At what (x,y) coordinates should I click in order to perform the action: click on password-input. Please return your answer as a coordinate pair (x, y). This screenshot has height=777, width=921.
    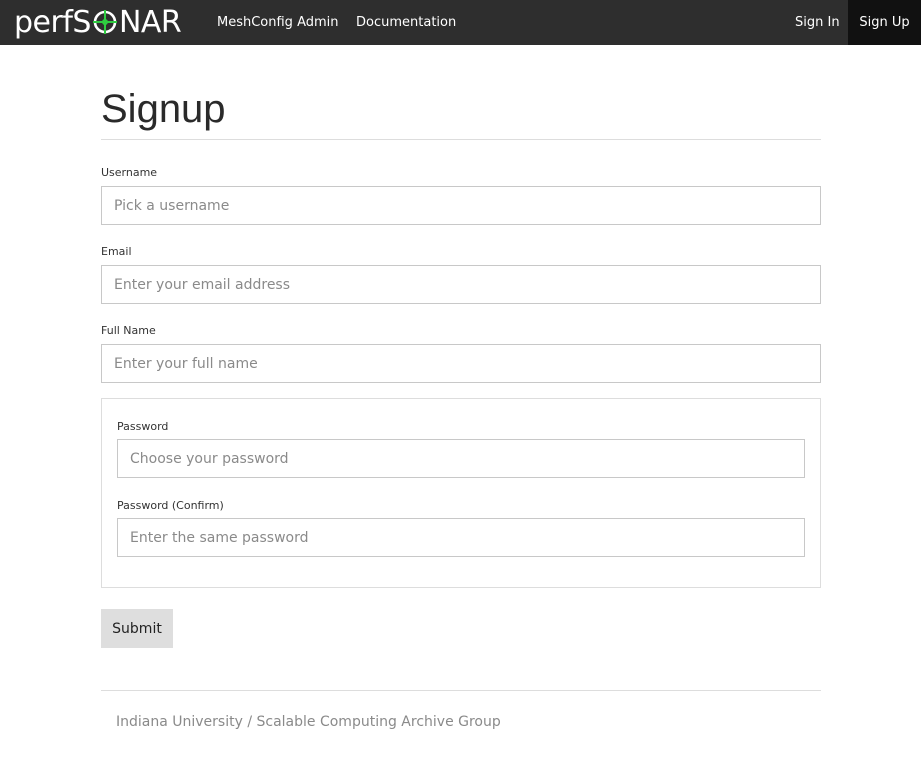
    Looking at the image, I should click on (461, 458).